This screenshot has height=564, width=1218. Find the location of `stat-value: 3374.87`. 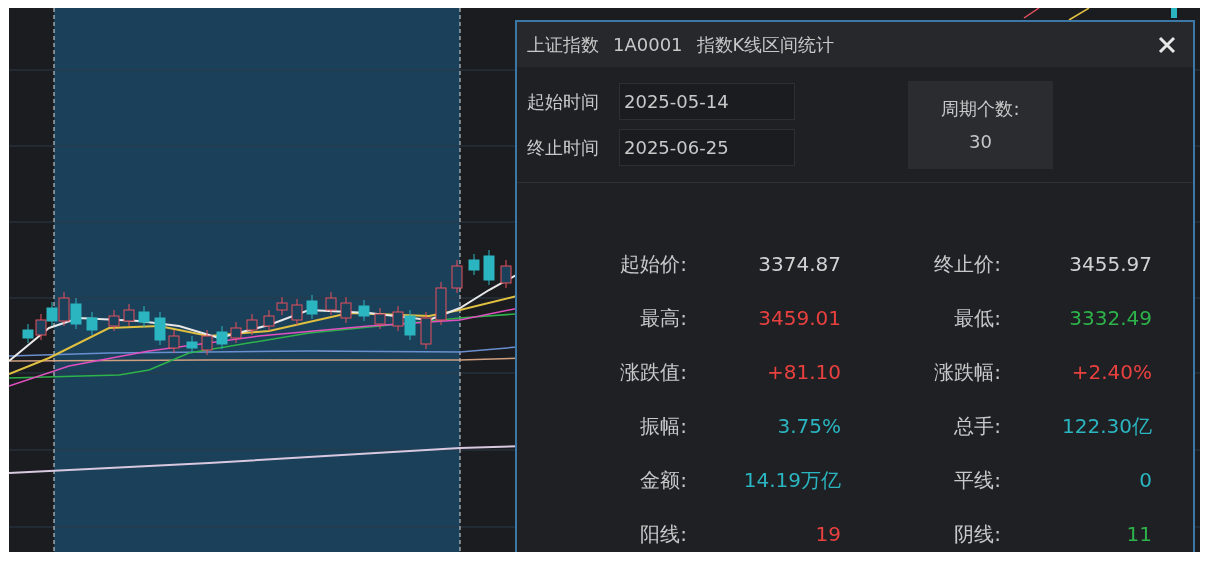

stat-value: 3374.87 is located at coordinates (799, 264).